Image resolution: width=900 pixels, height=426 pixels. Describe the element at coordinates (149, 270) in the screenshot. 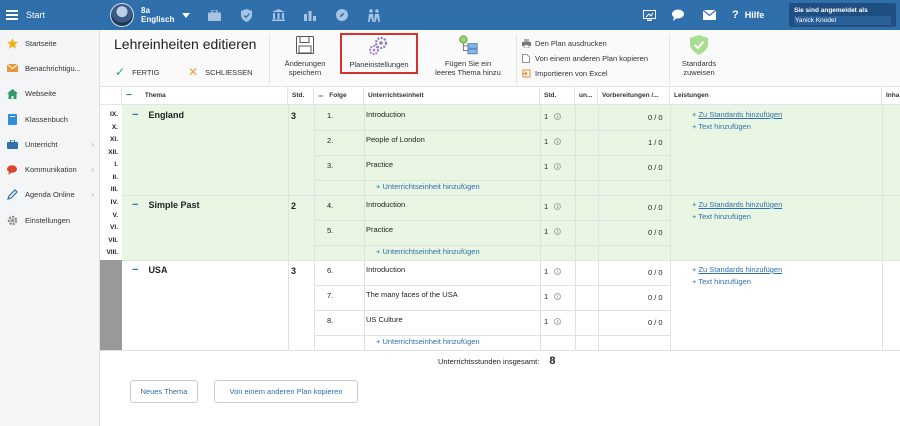

I see `topic-name: − USA` at that location.